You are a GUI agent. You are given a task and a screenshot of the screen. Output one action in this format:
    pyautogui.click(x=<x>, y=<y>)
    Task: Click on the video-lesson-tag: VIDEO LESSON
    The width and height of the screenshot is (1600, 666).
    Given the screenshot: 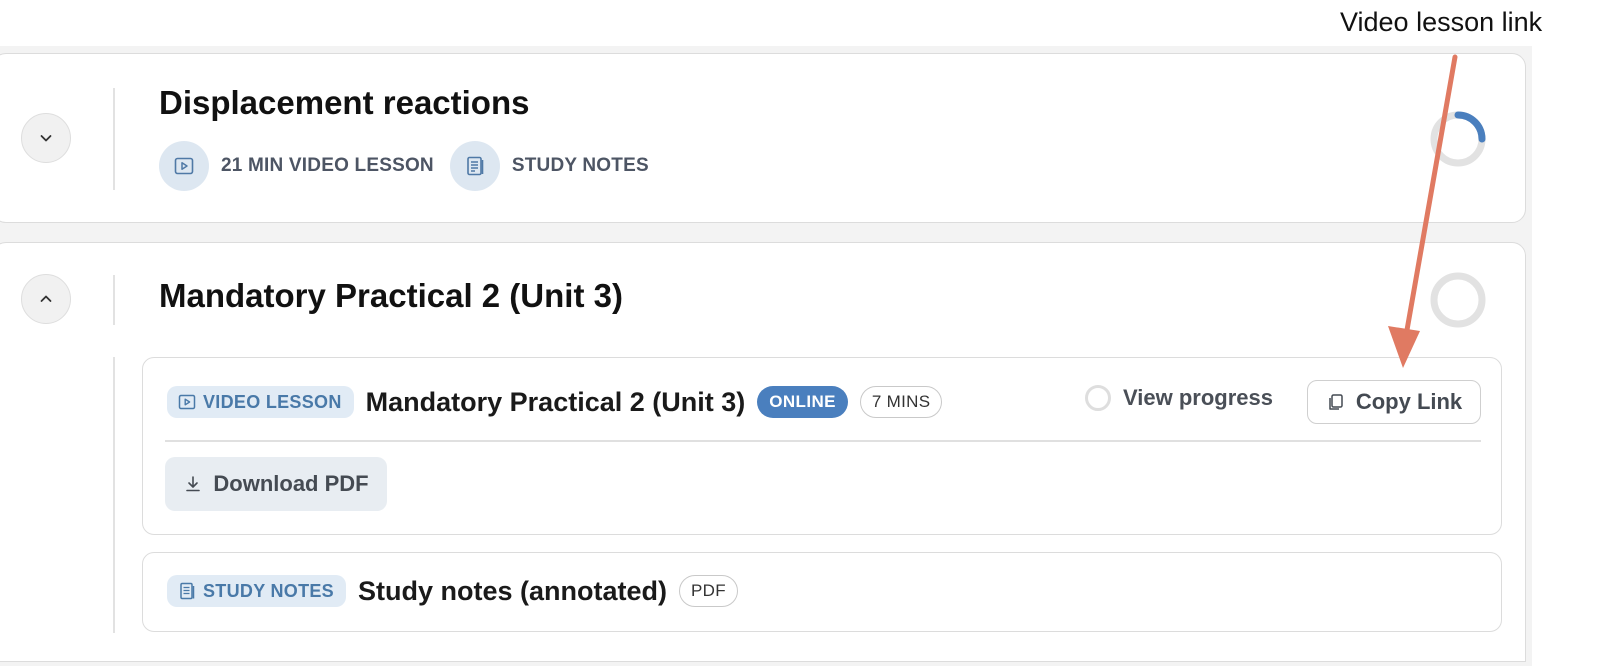 What is the action you would take?
    pyautogui.click(x=260, y=402)
    